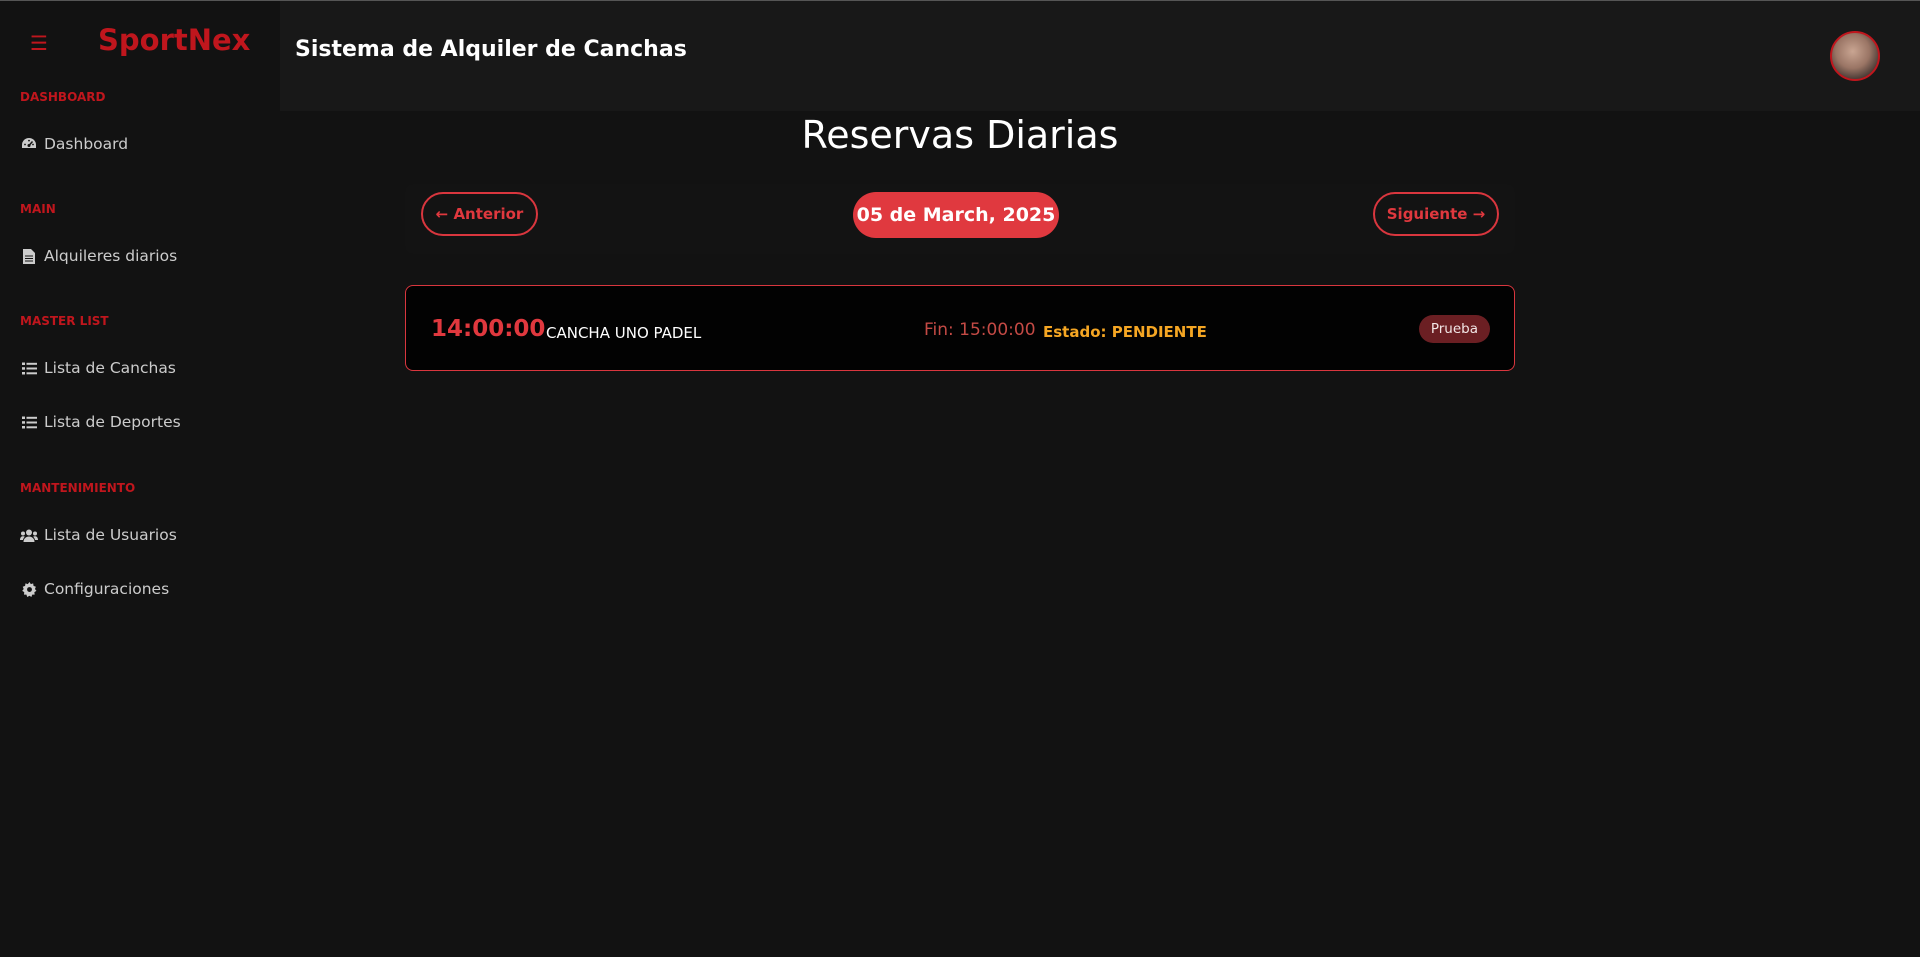 This screenshot has height=957, width=1920. Describe the element at coordinates (140, 144) in the screenshot. I see `sidebar-item-dashboard: Dashboard` at that location.